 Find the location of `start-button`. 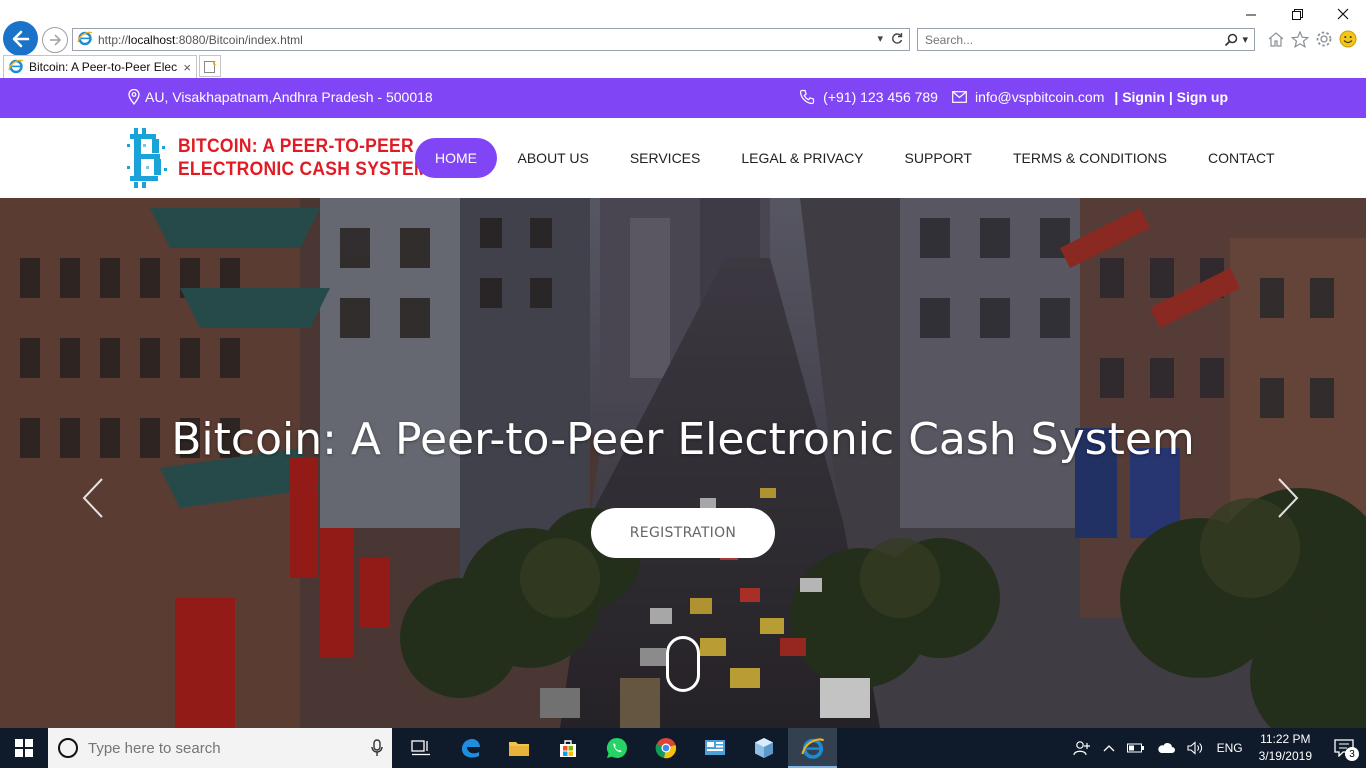

start-button is located at coordinates (24, 748).